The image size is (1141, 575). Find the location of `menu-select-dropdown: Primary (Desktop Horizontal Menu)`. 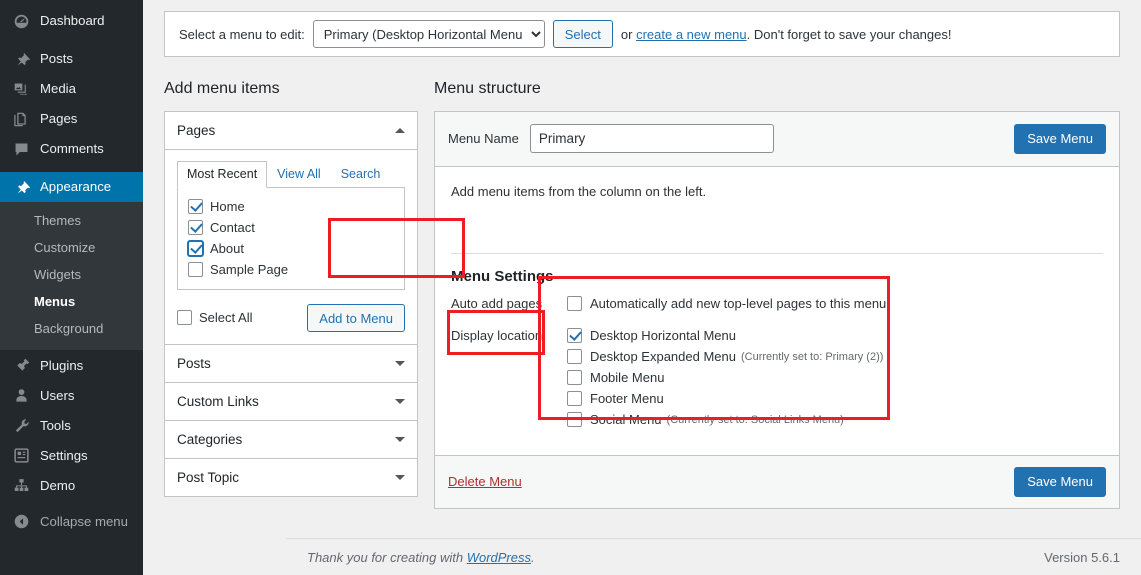

menu-select-dropdown: Primary (Desktop Horizontal Menu) is located at coordinates (428, 34).